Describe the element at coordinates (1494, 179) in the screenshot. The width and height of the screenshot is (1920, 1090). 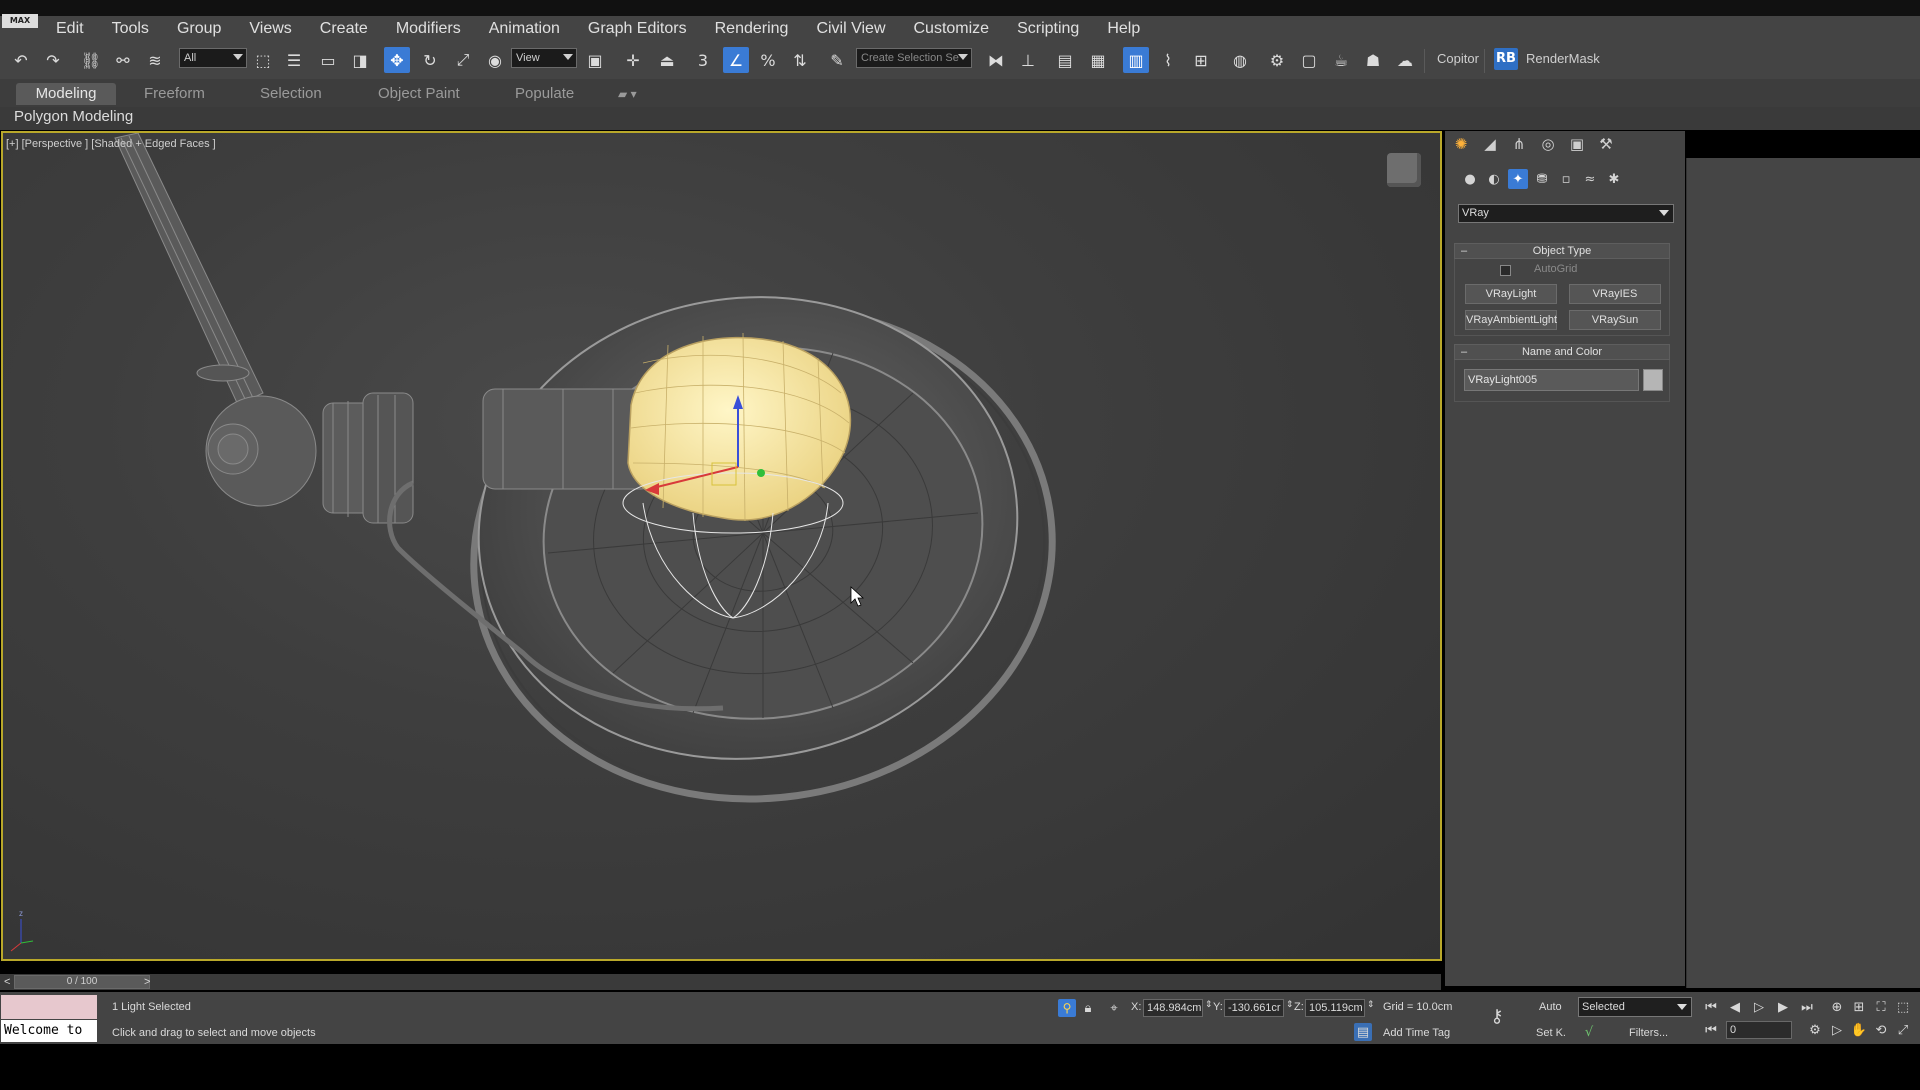
I see `shapes-icon: ◐` at that location.